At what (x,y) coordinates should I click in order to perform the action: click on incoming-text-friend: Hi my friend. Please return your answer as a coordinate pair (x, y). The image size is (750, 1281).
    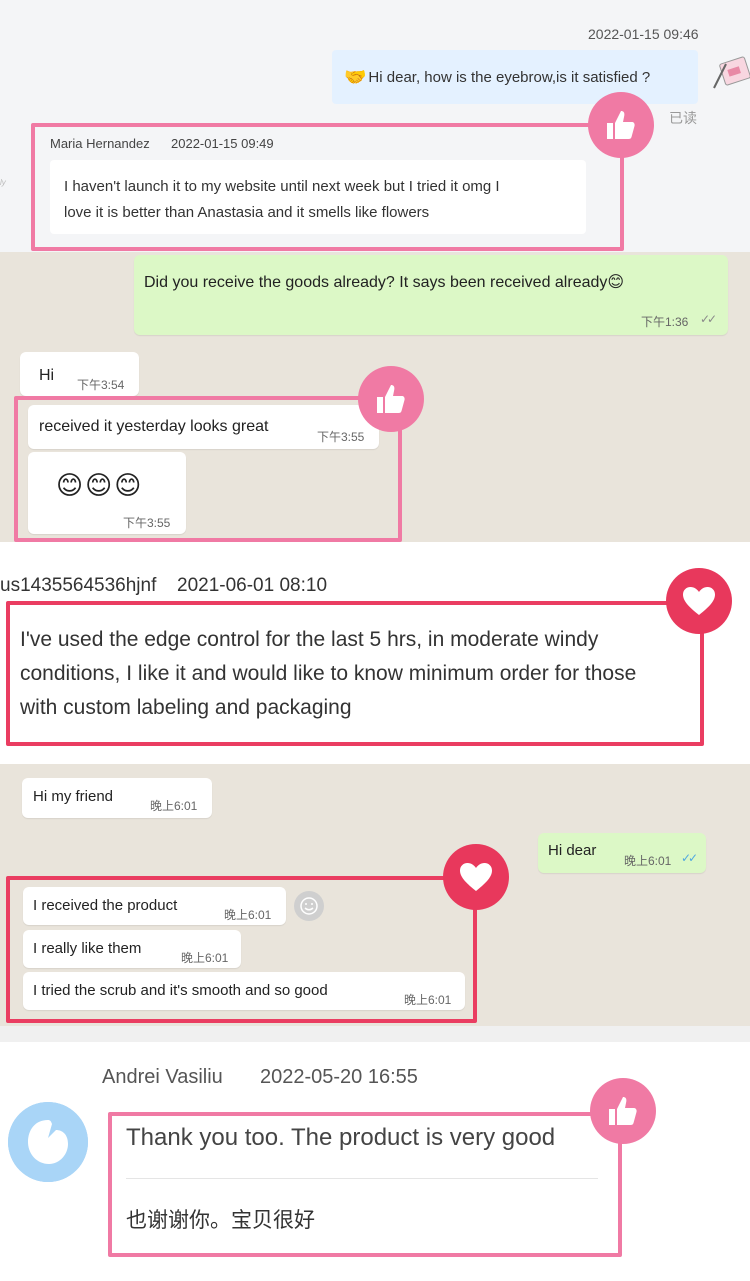
    Looking at the image, I should click on (73, 796).